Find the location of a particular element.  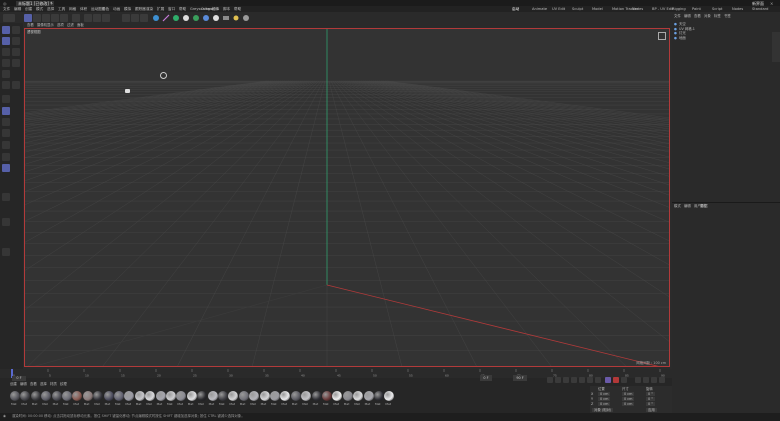

menu-item: 插件 is located at coordinates (215, 9).